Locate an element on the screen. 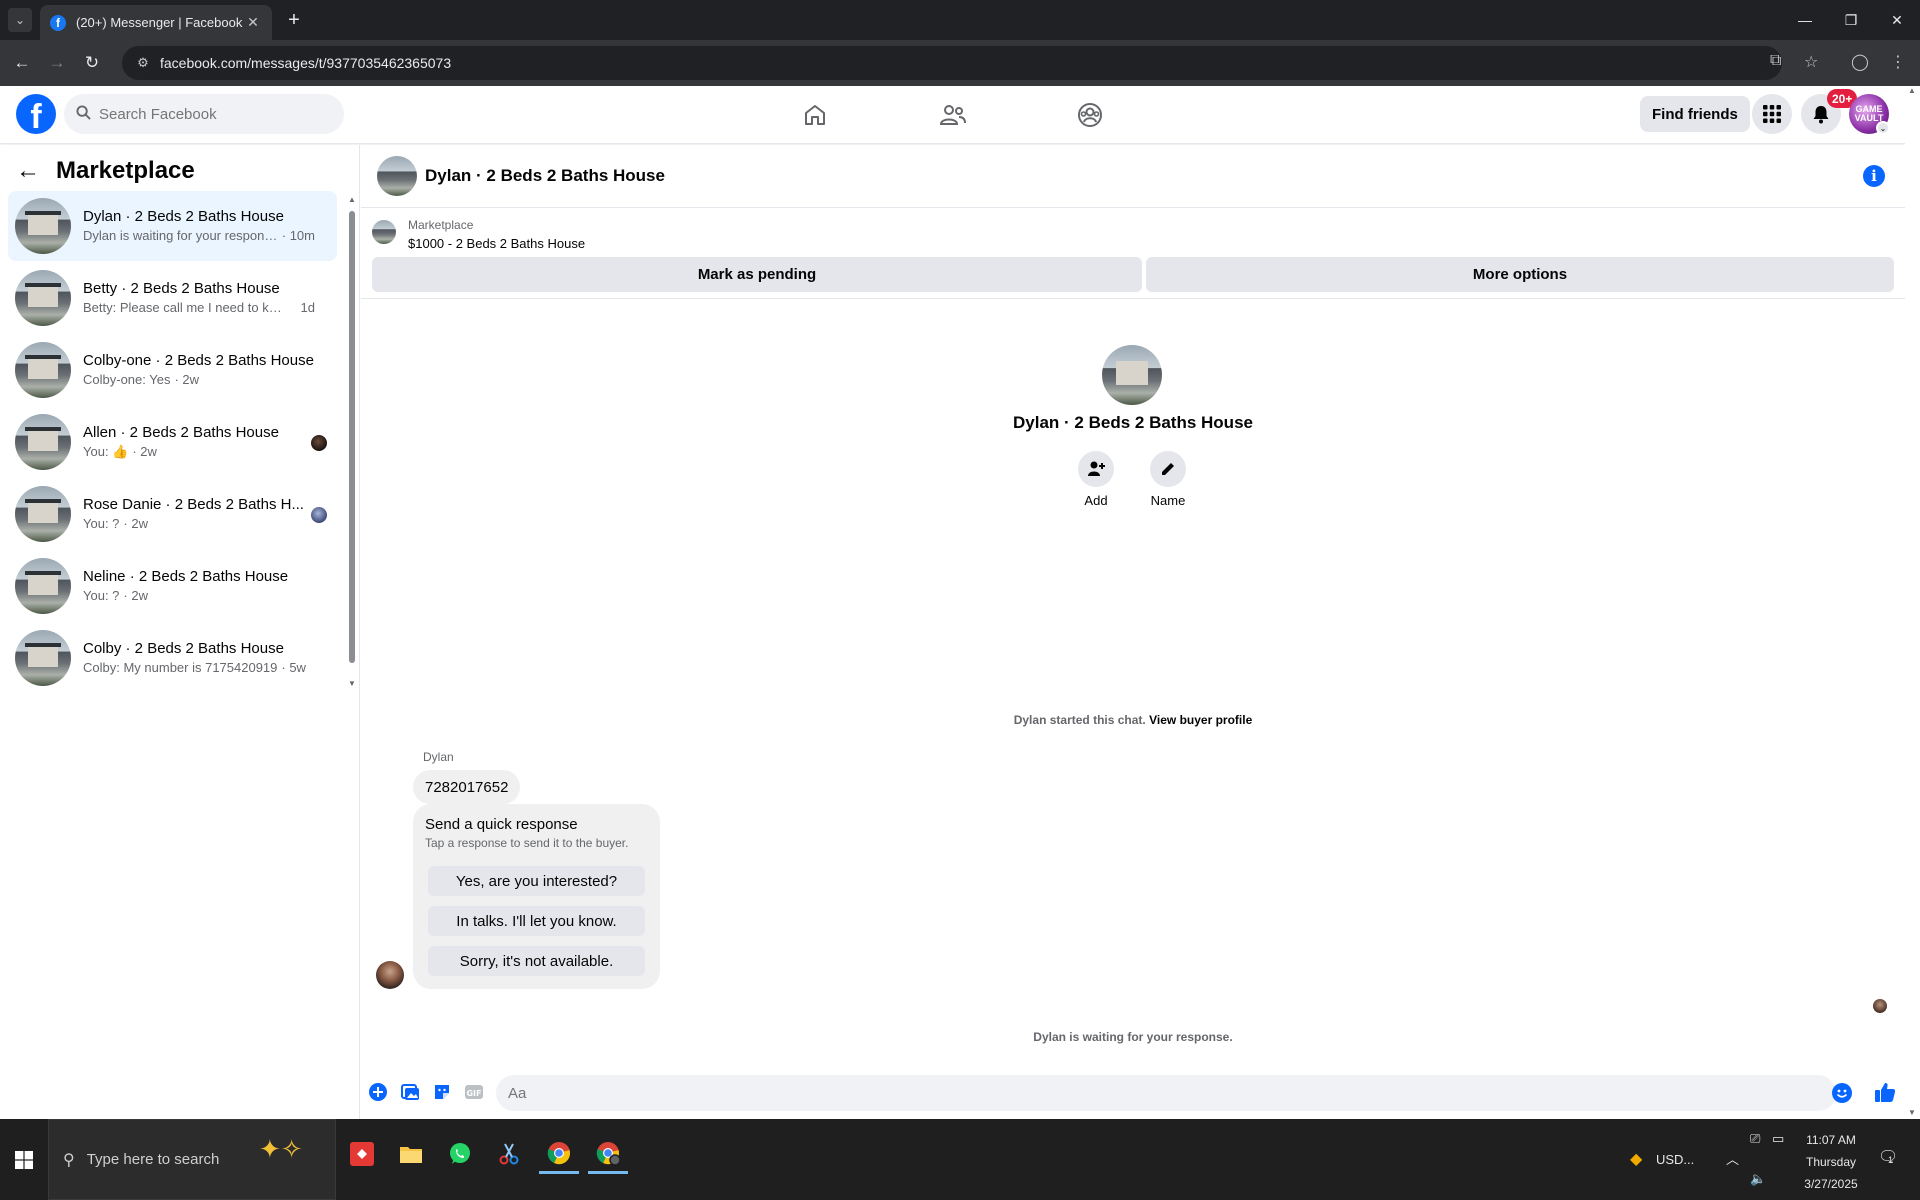 The height and width of the screenshot is (1200, 1920). add-button: Add is located at coordinates (1096, 479).